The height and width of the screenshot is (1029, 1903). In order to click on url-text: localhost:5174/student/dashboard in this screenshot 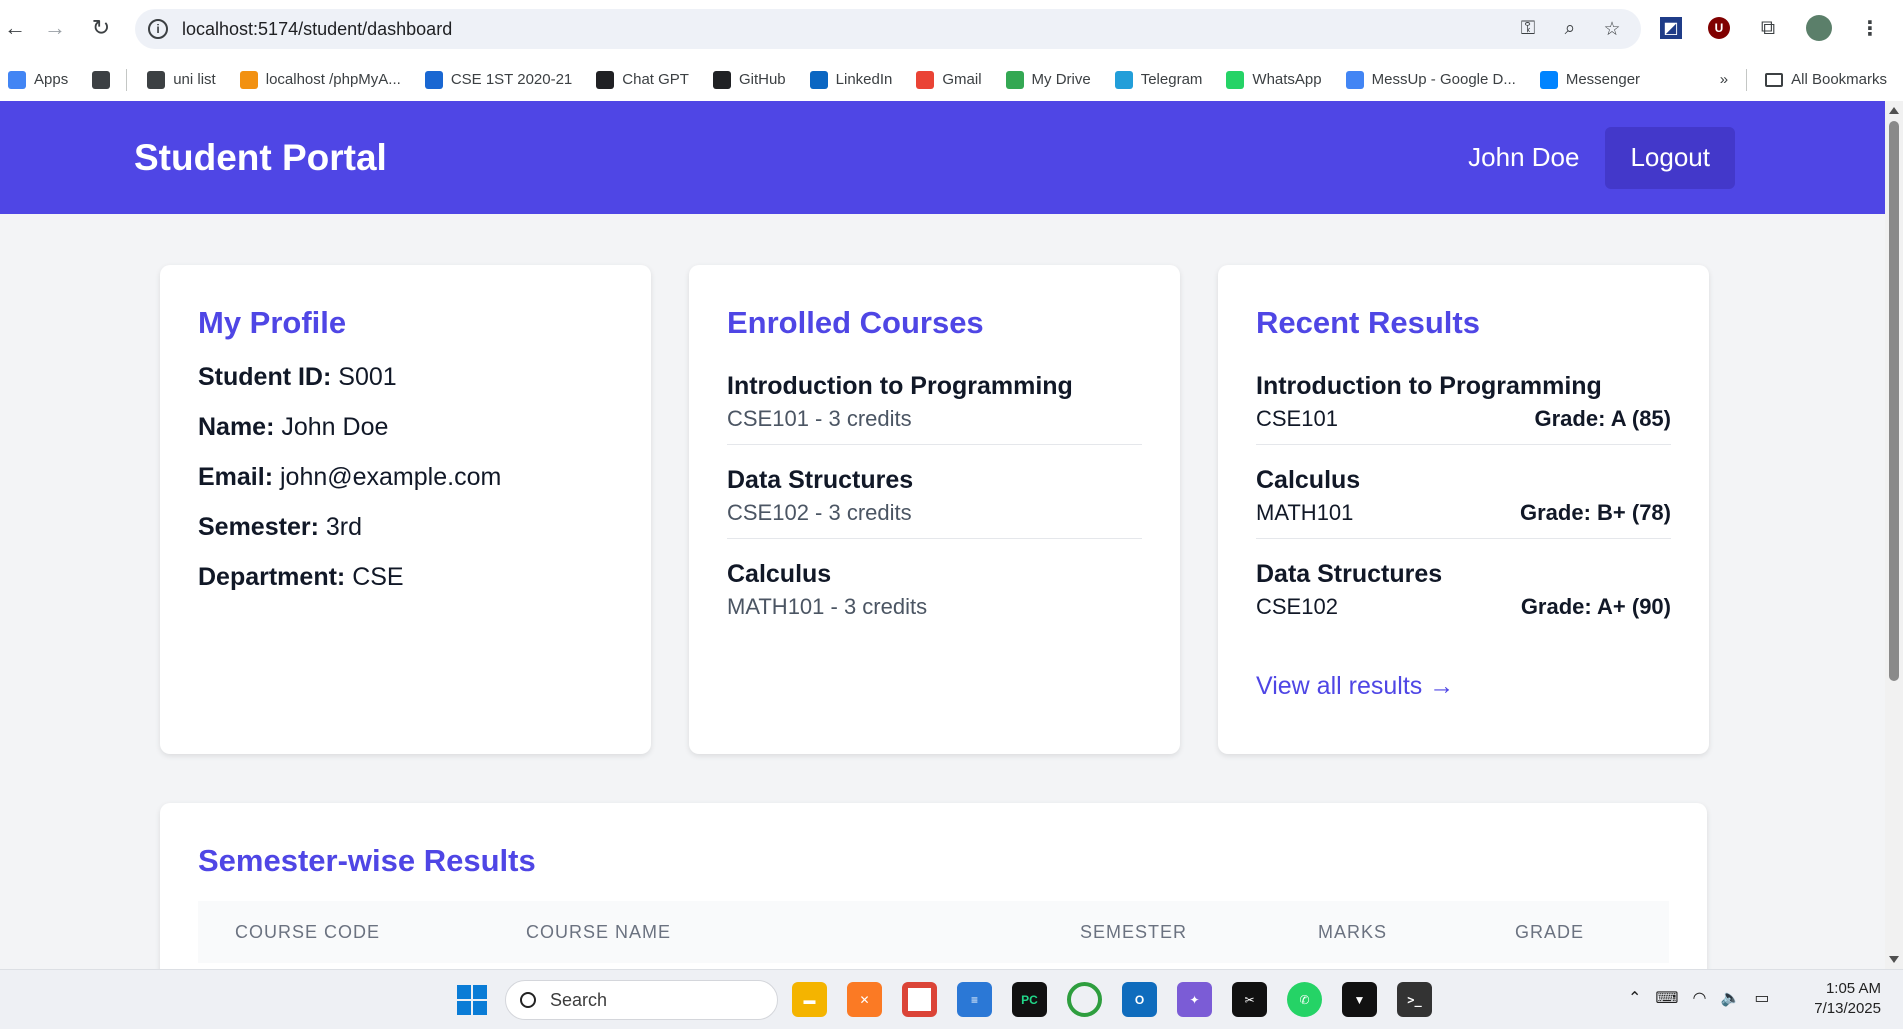, I will do `click(317, 29)`.